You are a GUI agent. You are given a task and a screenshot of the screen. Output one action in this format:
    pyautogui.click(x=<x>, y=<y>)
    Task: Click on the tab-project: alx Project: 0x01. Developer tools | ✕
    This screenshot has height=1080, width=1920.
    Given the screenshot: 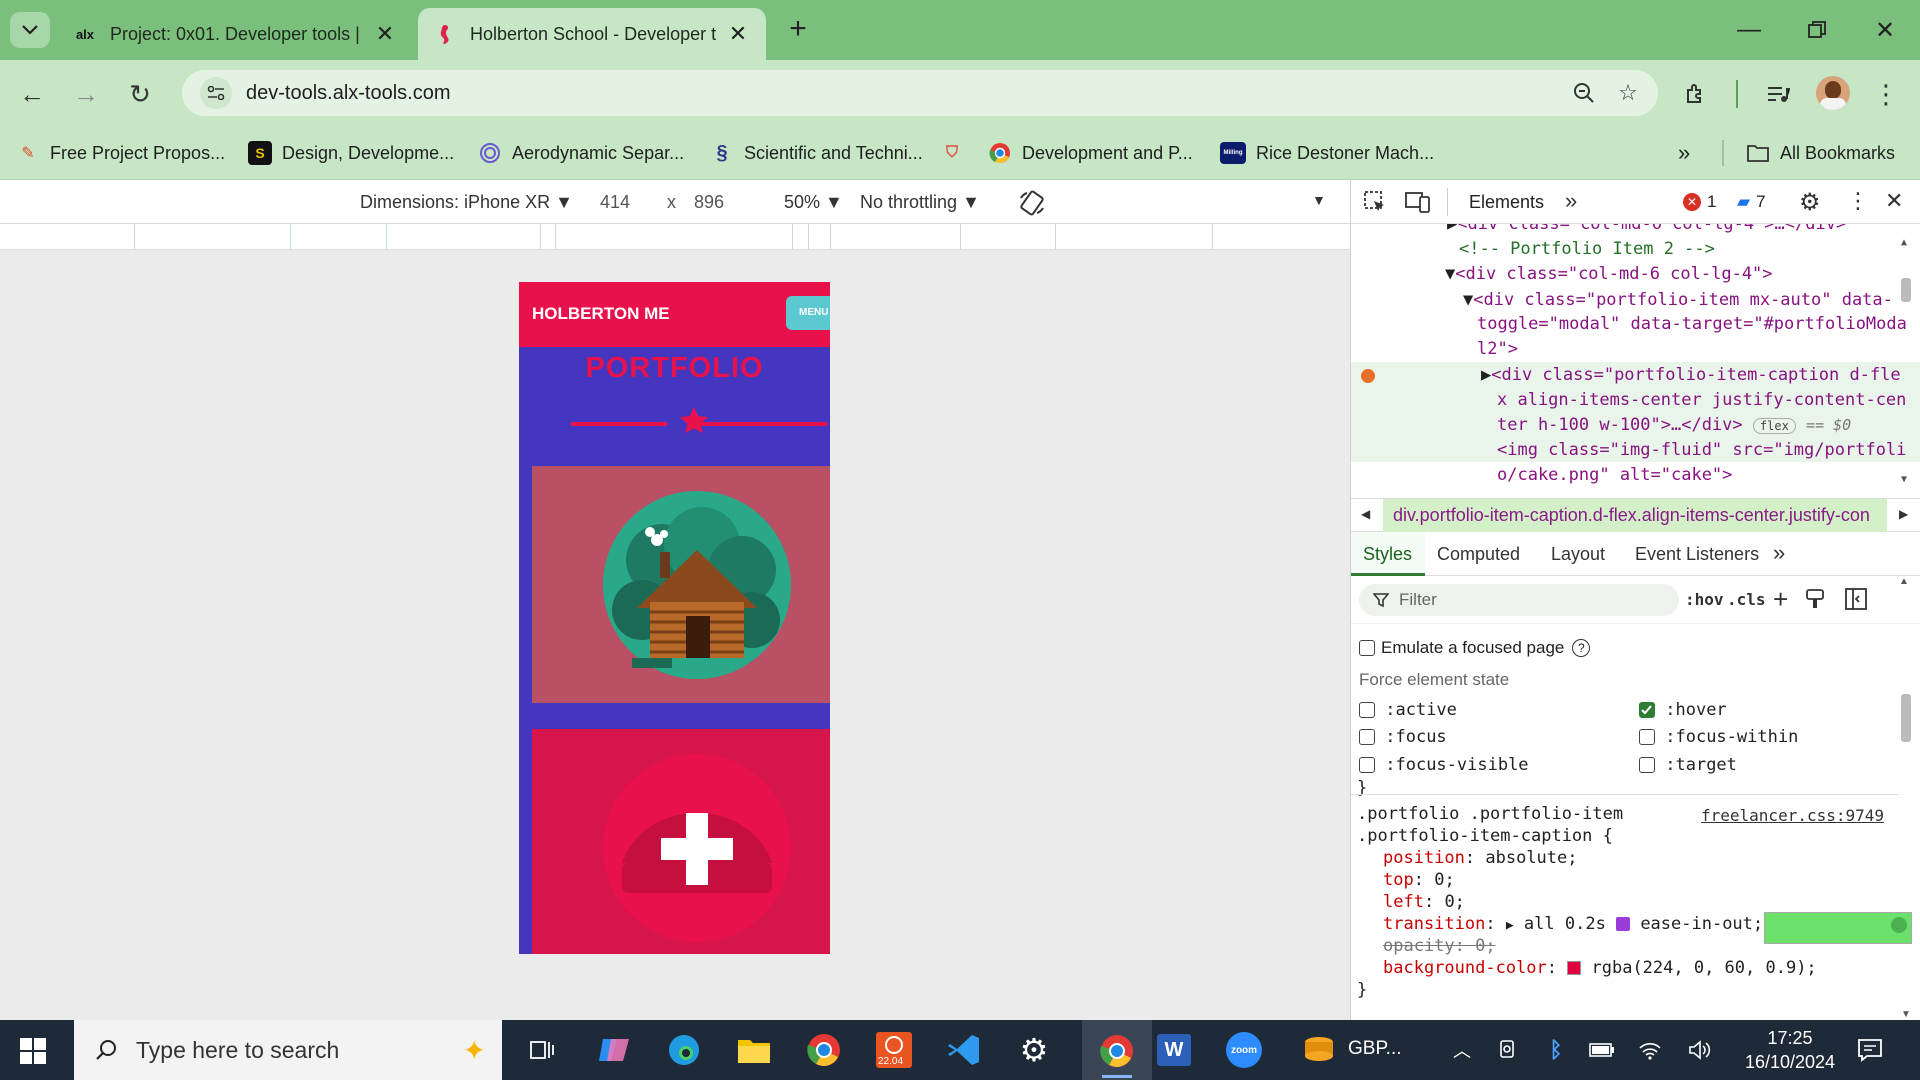 What is the action you would take?
    pyautogui.click(x=235, y=34)
    